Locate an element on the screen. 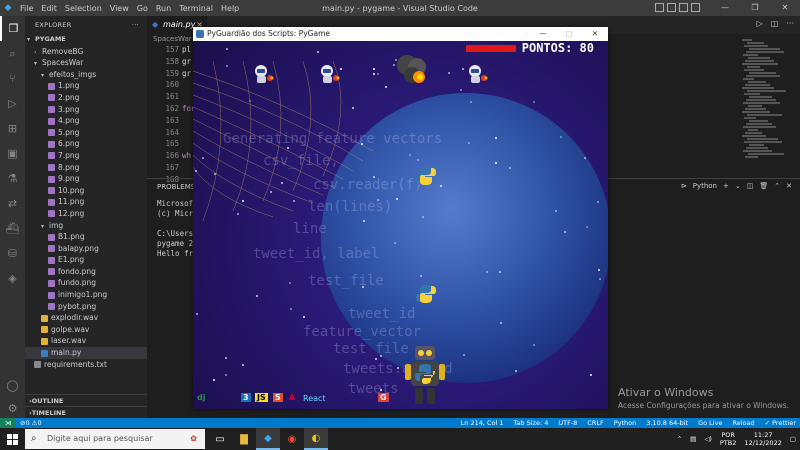  pygame-close-button: ✕ is located at coordinates (595, 34).